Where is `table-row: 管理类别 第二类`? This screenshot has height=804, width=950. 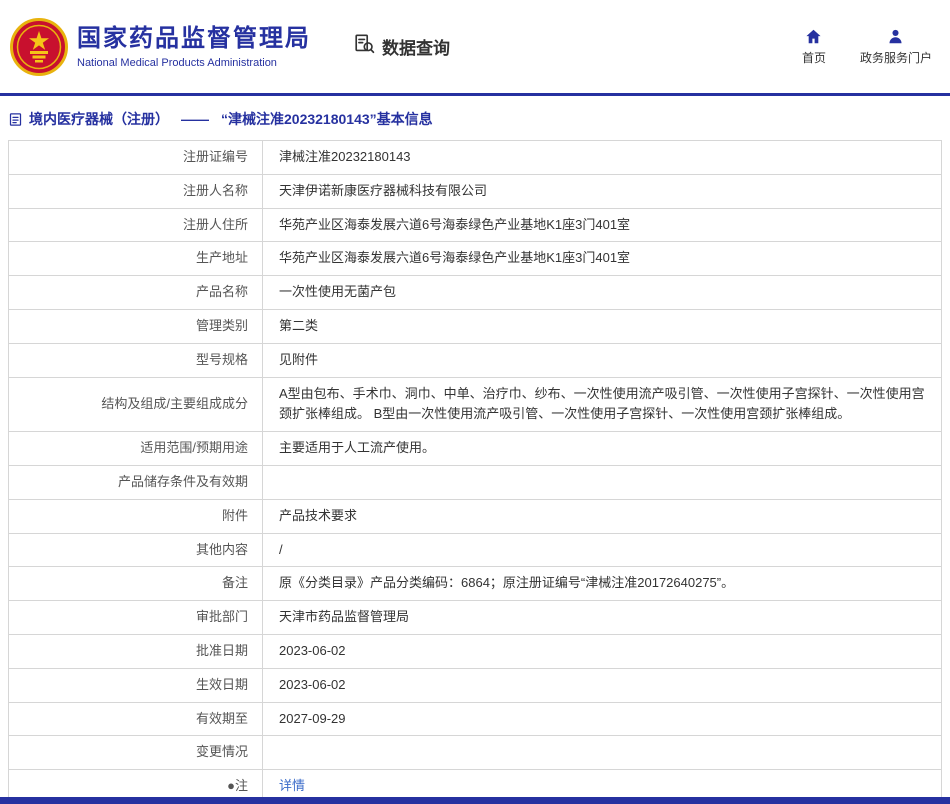
table-row: 管理类别 第二类 is located at coordinates (475, 326).